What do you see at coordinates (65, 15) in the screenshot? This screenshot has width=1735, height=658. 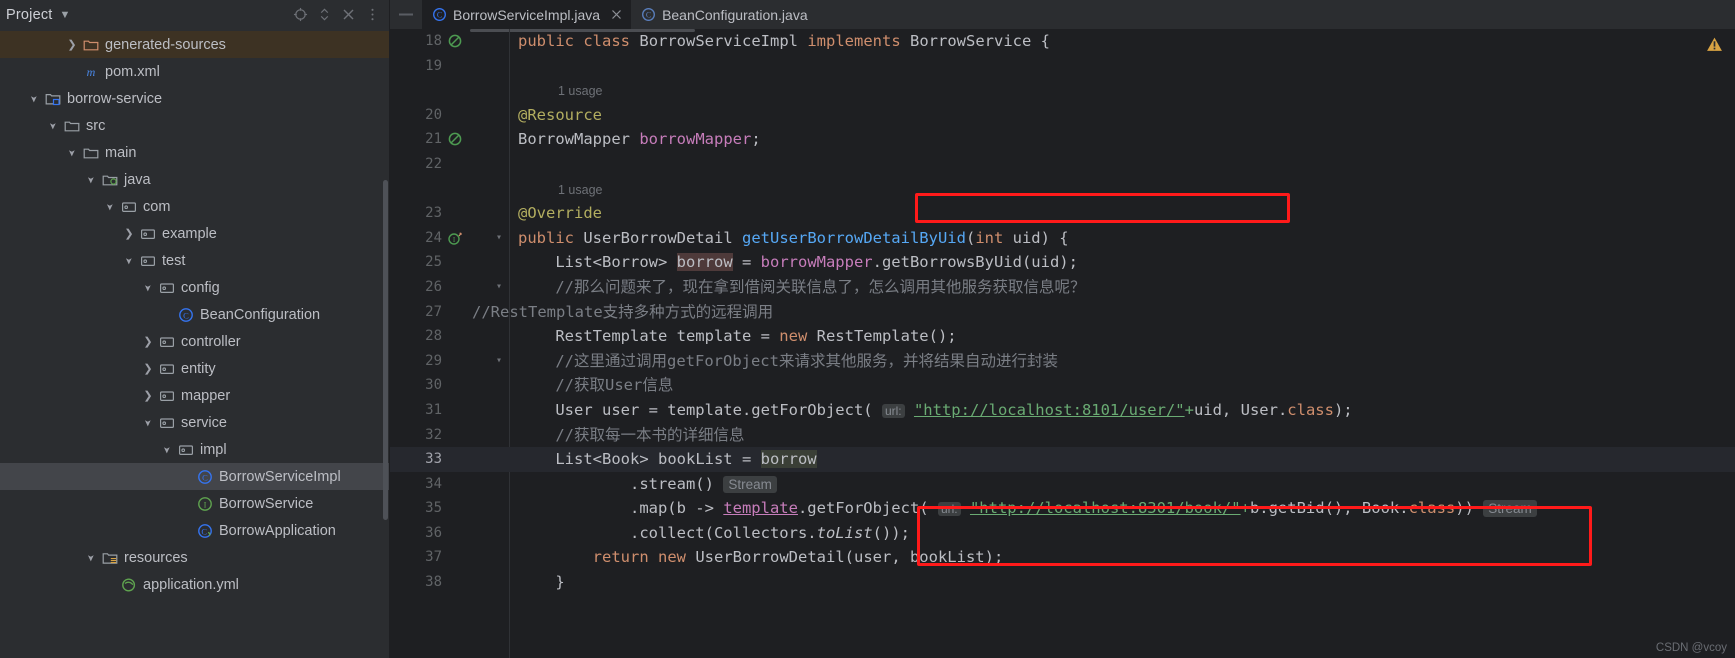 I see `chevron-down-icon: ▼` at bounding box center [65, 15].